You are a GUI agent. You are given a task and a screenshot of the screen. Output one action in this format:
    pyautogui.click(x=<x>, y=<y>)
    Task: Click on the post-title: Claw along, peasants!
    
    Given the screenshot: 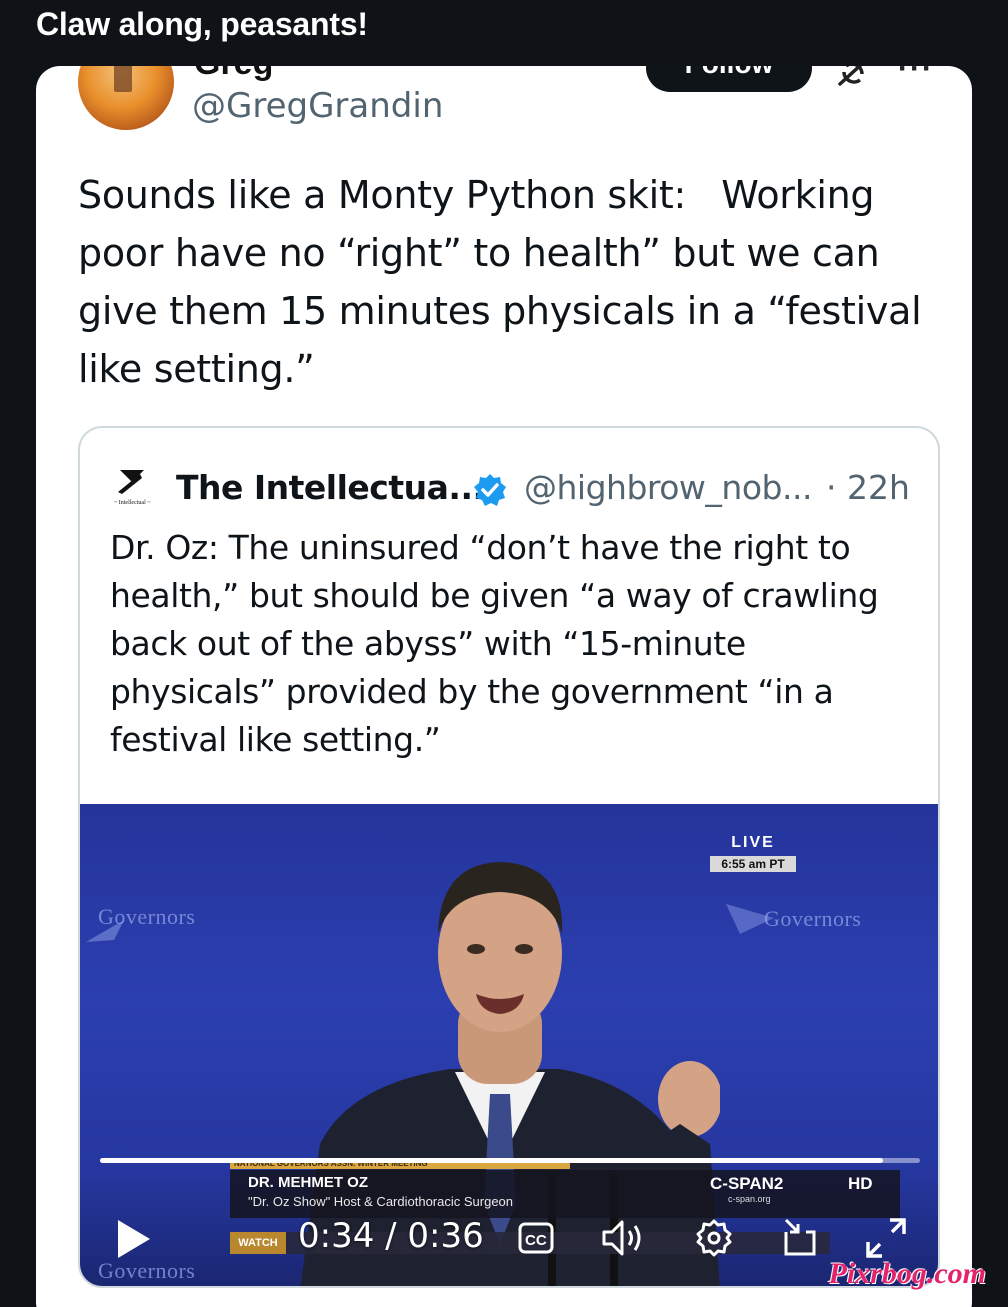 What is the action you would take?
    pyautogui.click(x=202, y=24)
    